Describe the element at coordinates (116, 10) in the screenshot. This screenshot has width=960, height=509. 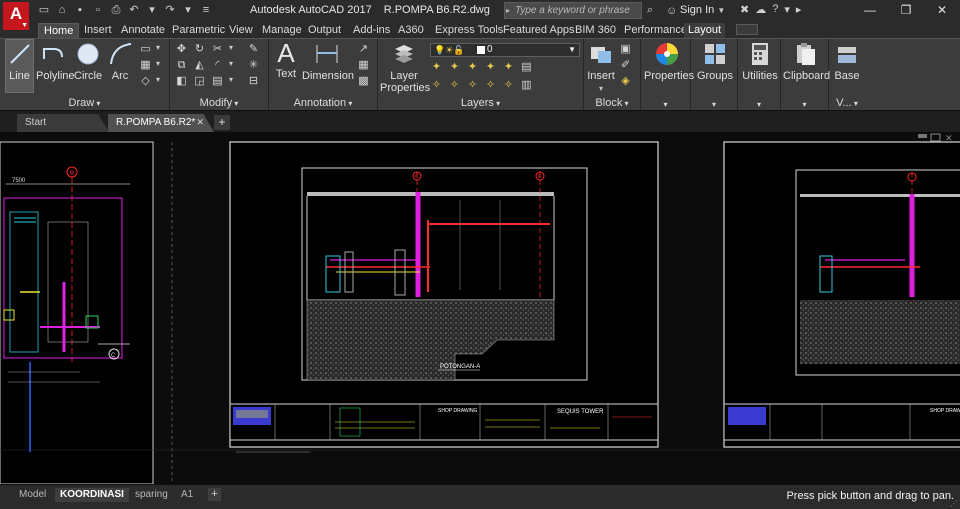
I see `plot-icon: ⎙` at that location.